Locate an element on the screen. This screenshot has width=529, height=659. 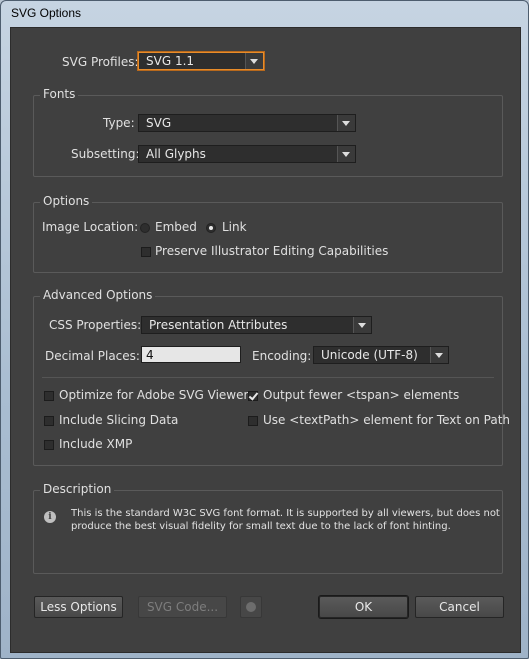
svg-profiles-label: SVG Profiles: is located at coordinates (100, 62).